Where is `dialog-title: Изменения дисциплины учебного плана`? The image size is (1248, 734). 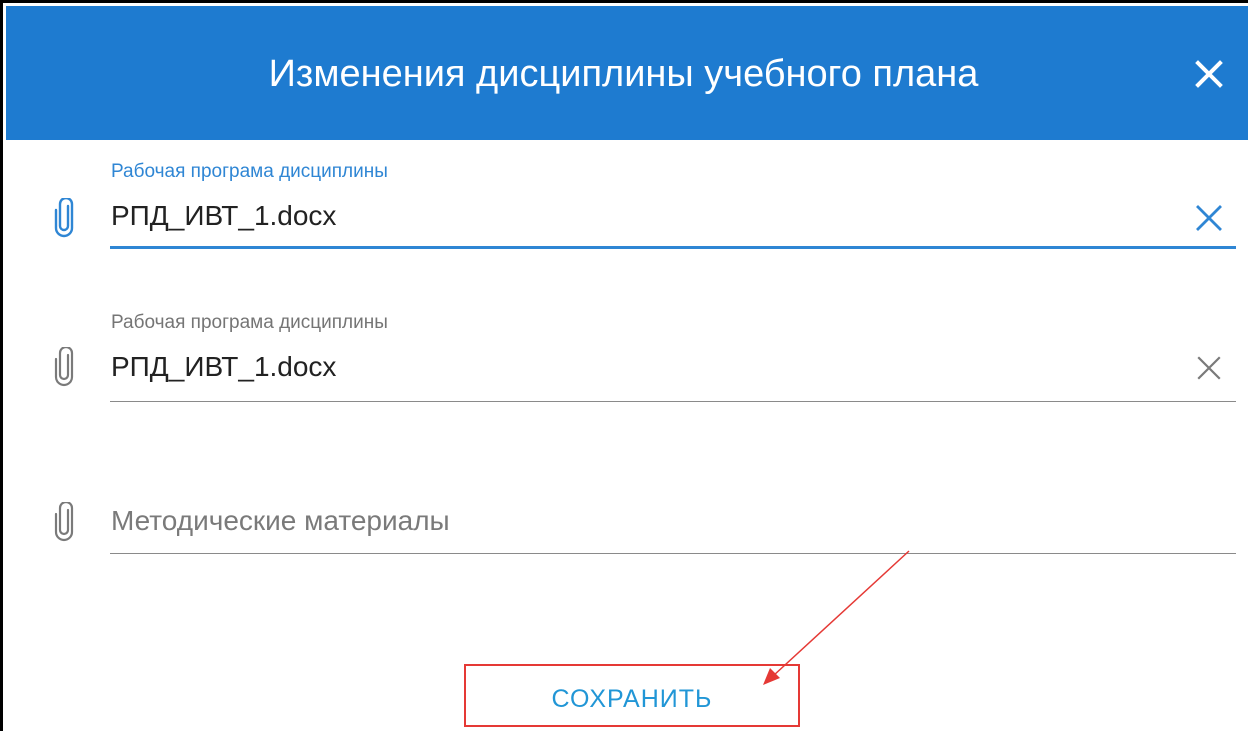
dialog-title: Изменения дисциплины учебного плана is located at coordinates (623, 74).